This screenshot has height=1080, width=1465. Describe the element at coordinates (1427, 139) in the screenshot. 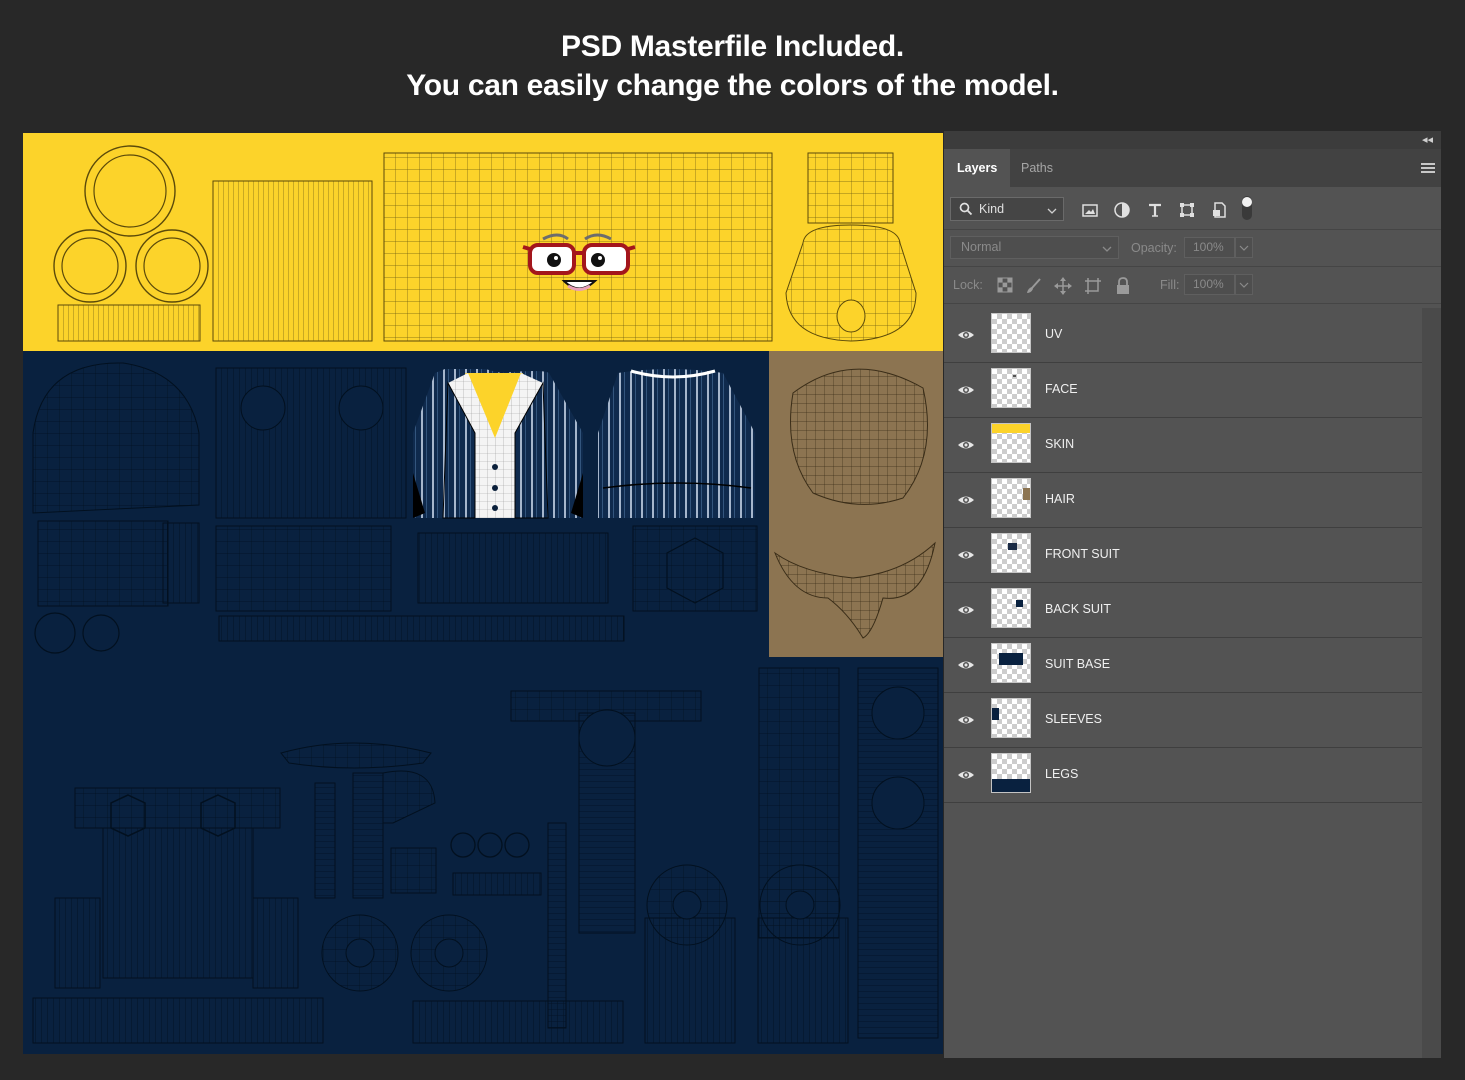

I see `collapse-panel-icon: ◂◂` at that location.